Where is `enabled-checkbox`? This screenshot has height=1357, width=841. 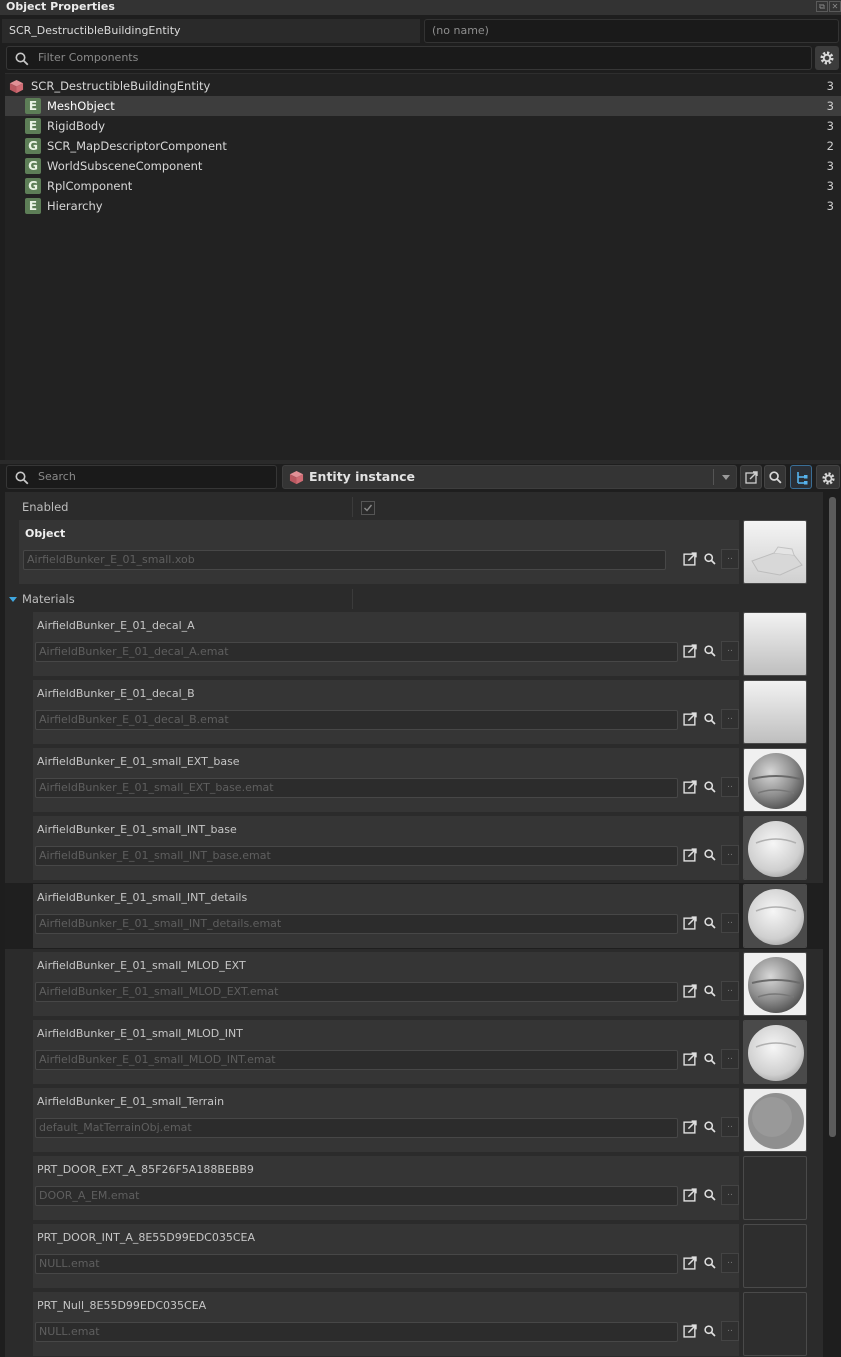
enabled-checkbox is located at coordinates (368, 508).